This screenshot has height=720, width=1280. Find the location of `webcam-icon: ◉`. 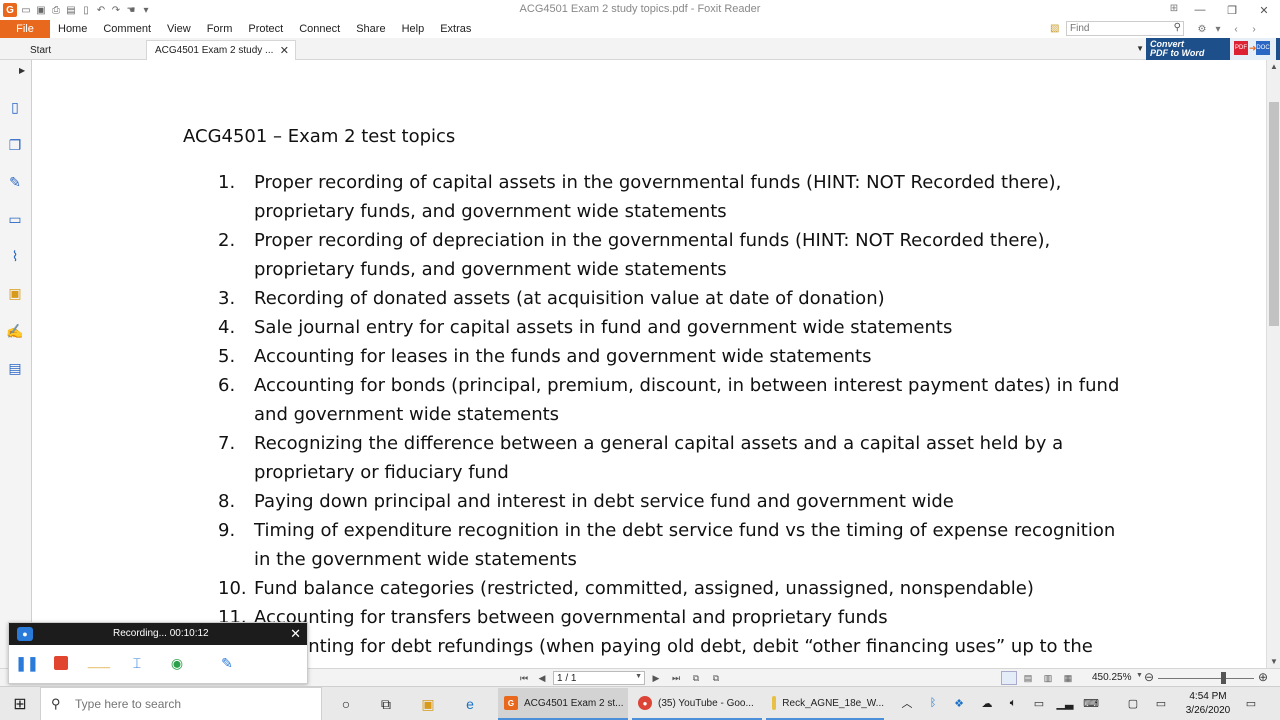

webcam-icon: ◉ is located at coordinates (177, 663).